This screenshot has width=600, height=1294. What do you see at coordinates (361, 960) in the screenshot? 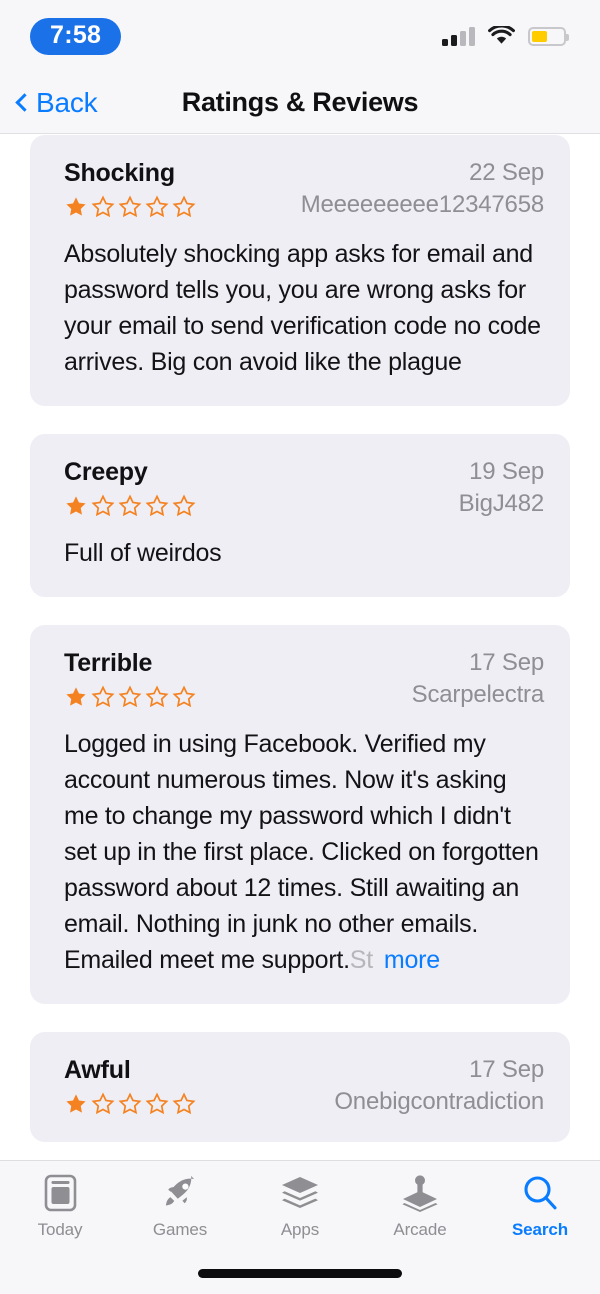
I see `review-body-truncated-tail: St` at bounding box center [361, 960].